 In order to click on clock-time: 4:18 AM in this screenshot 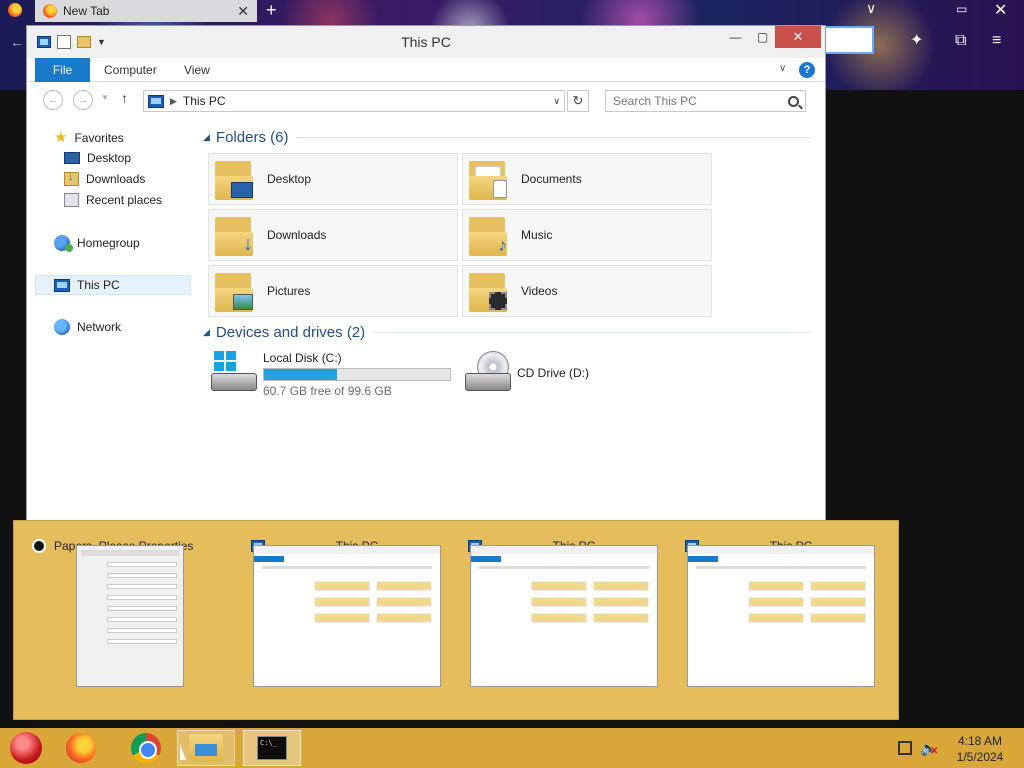, I will do `click(980, 741)`.